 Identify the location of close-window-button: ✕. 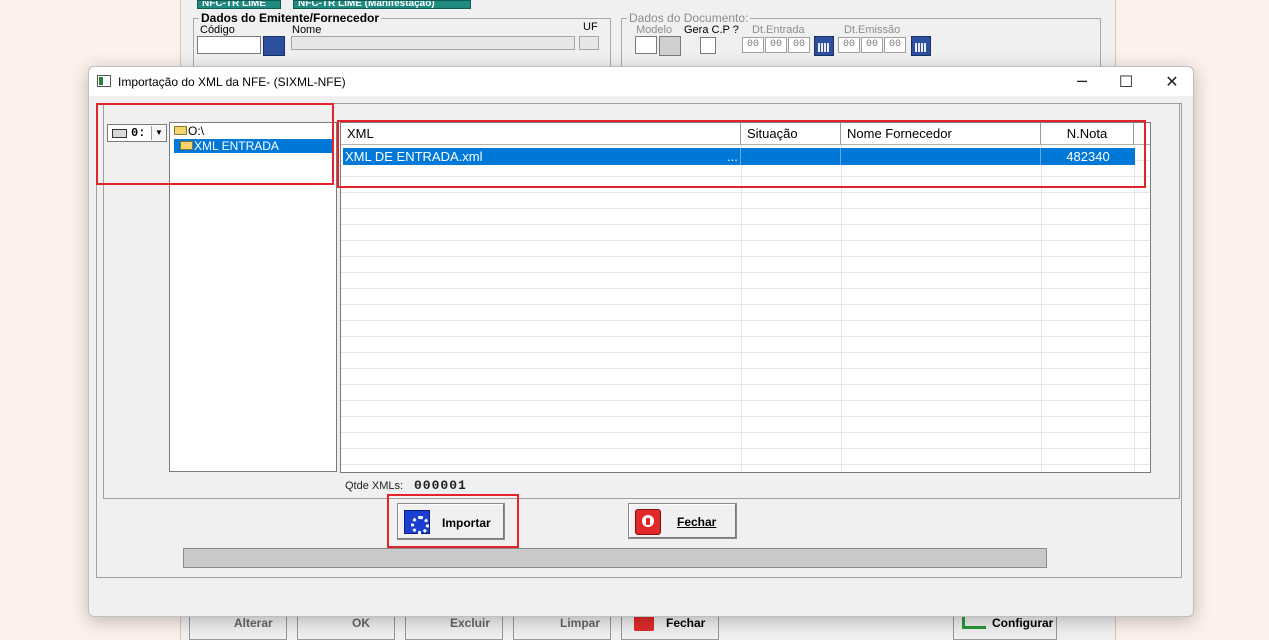
(1172, 81).